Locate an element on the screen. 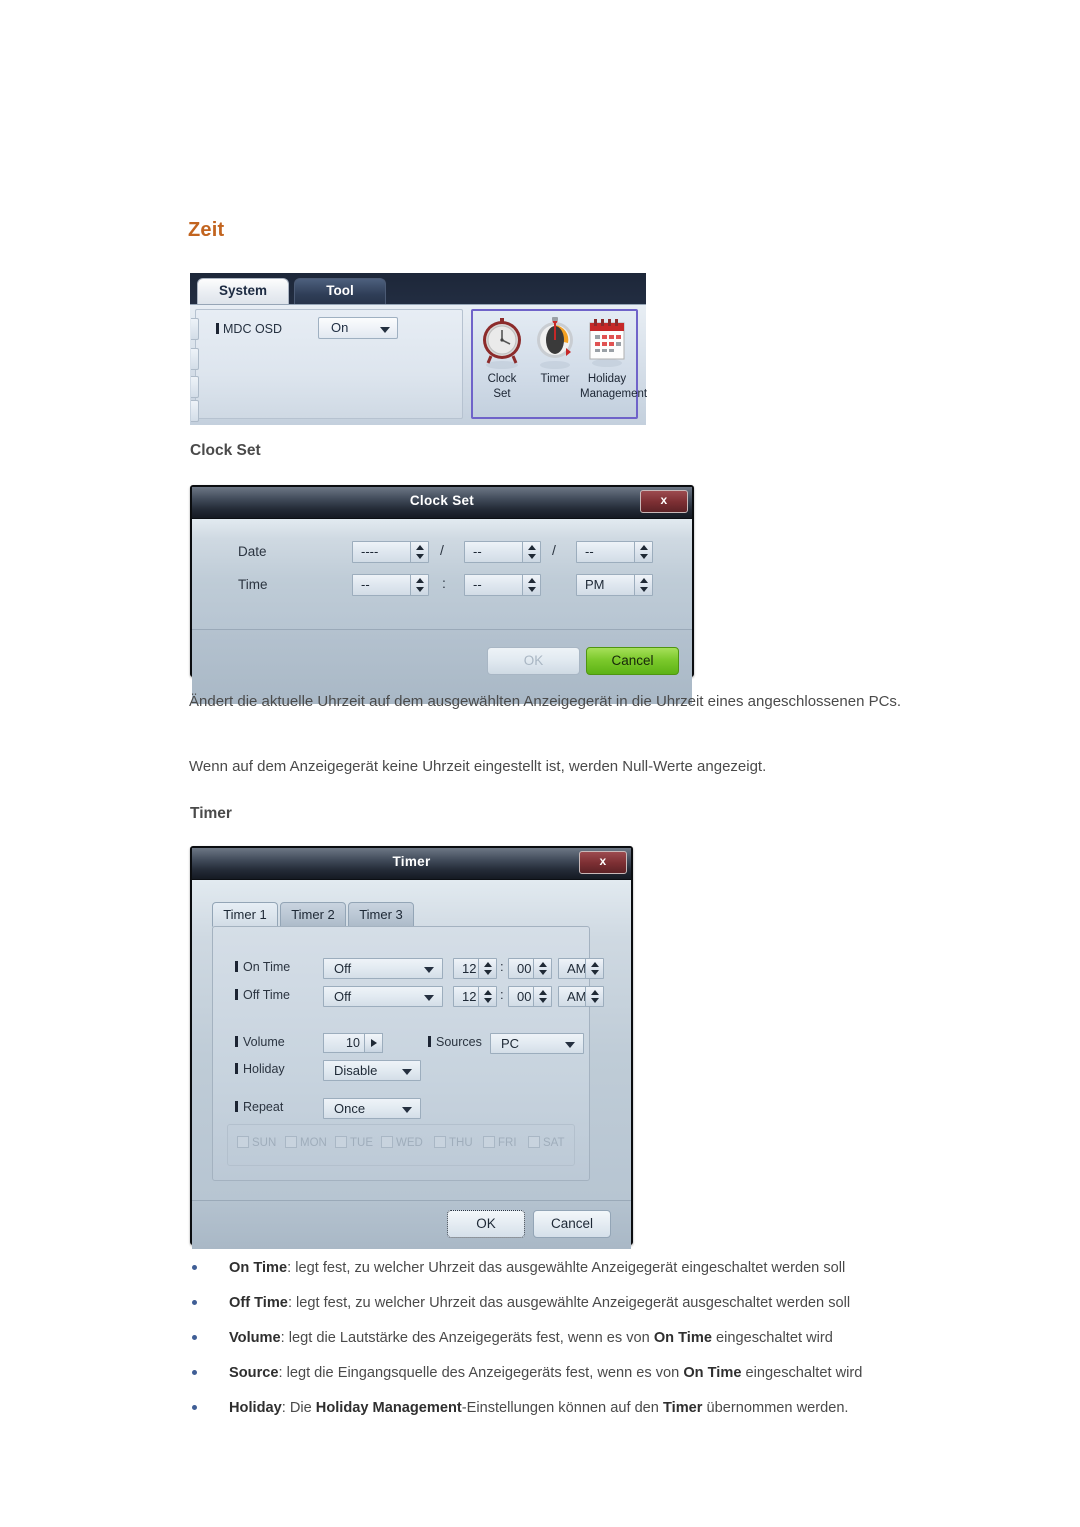 The image size is (1080, 1527). mdc-osd-dropdown: On is located at coordinates (358, 328).